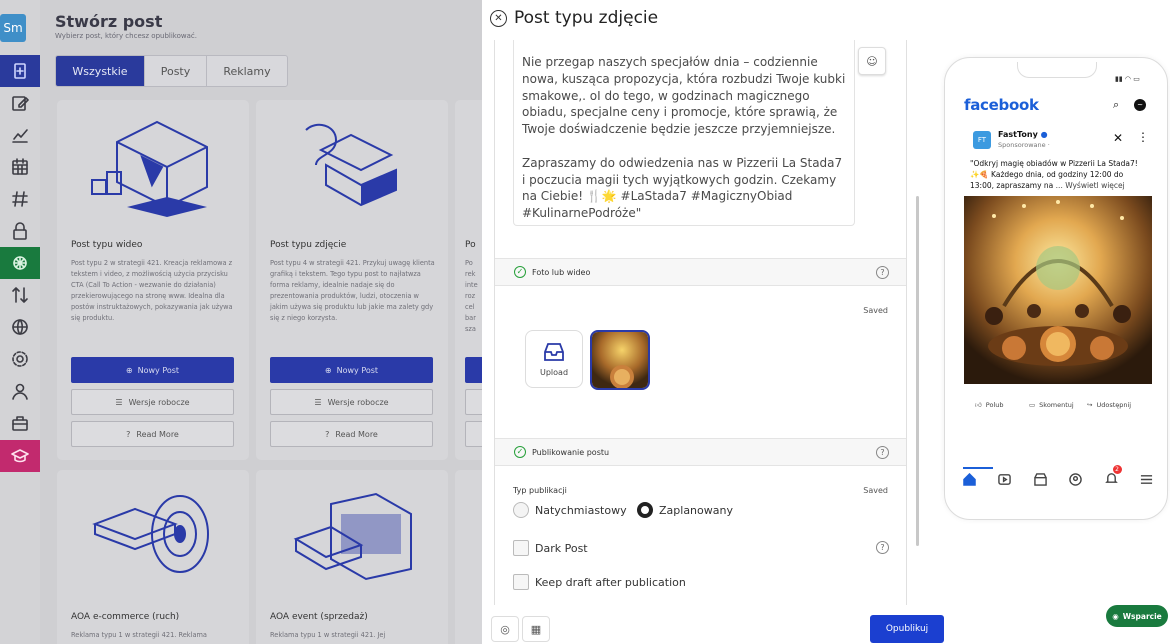  Describe the element at coordinates (917, 371) in the screenshot. I see `form-scrollbar` at that location.